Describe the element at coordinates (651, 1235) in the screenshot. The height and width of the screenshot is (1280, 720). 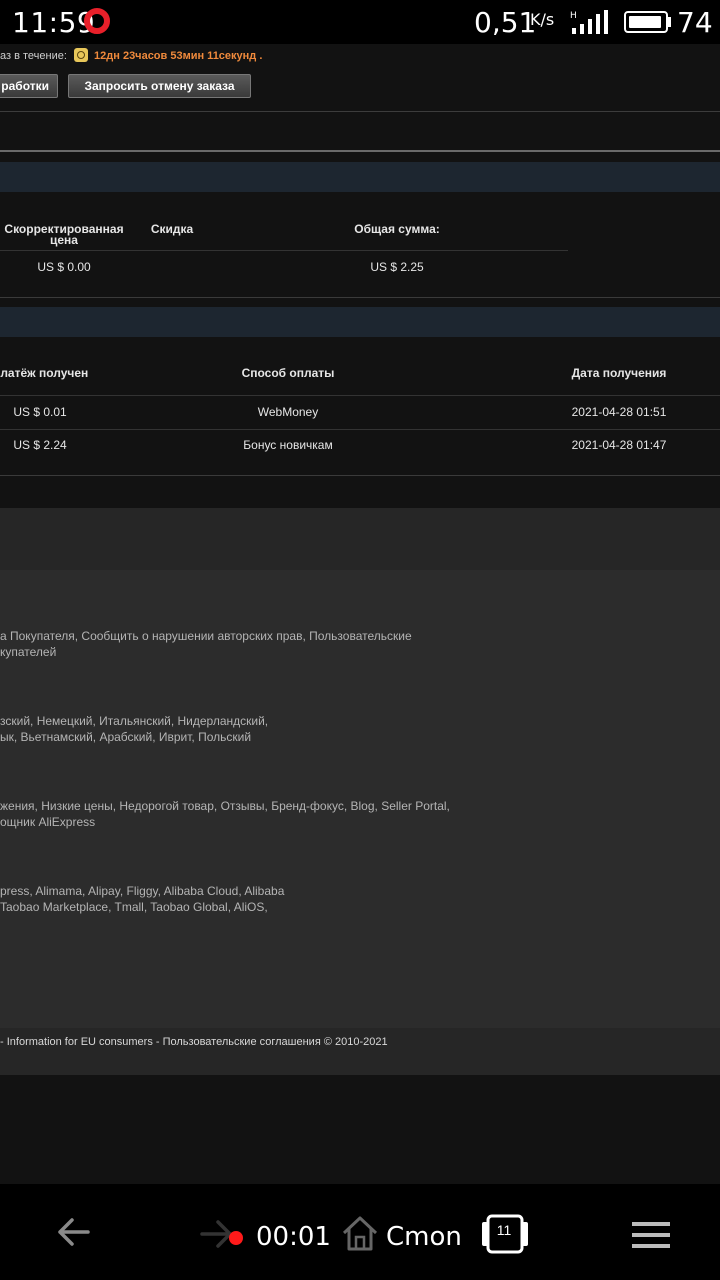
I see `menu-icon` at that location.